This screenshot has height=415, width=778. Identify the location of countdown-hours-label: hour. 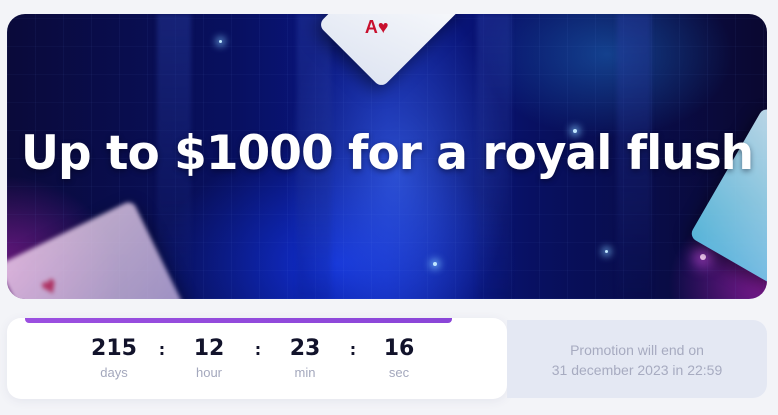
(209, 372).